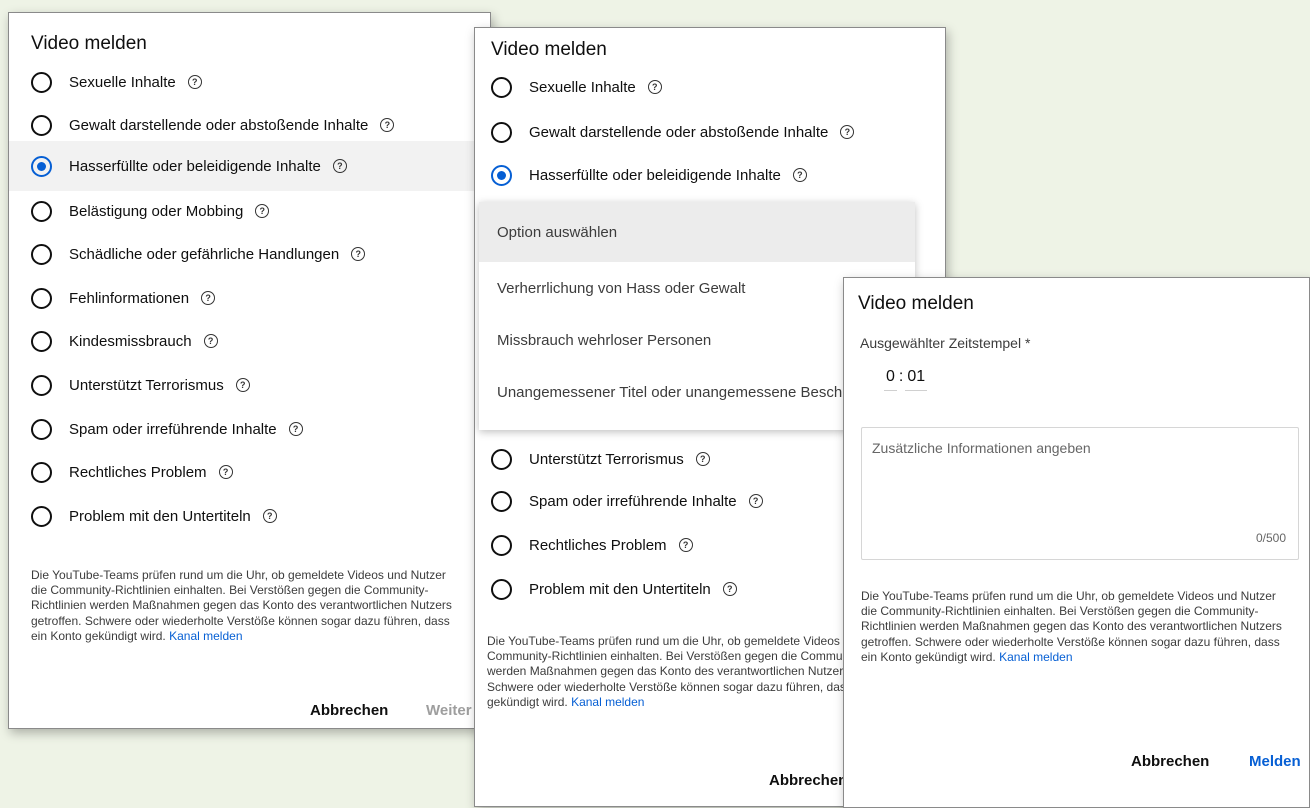 This screenshot has width=1310, height=808. Describe the element at coordinates (204, 254) in the screenshot. I see `option-label: Schädliche oder gefährliche Handlungen` at that location.